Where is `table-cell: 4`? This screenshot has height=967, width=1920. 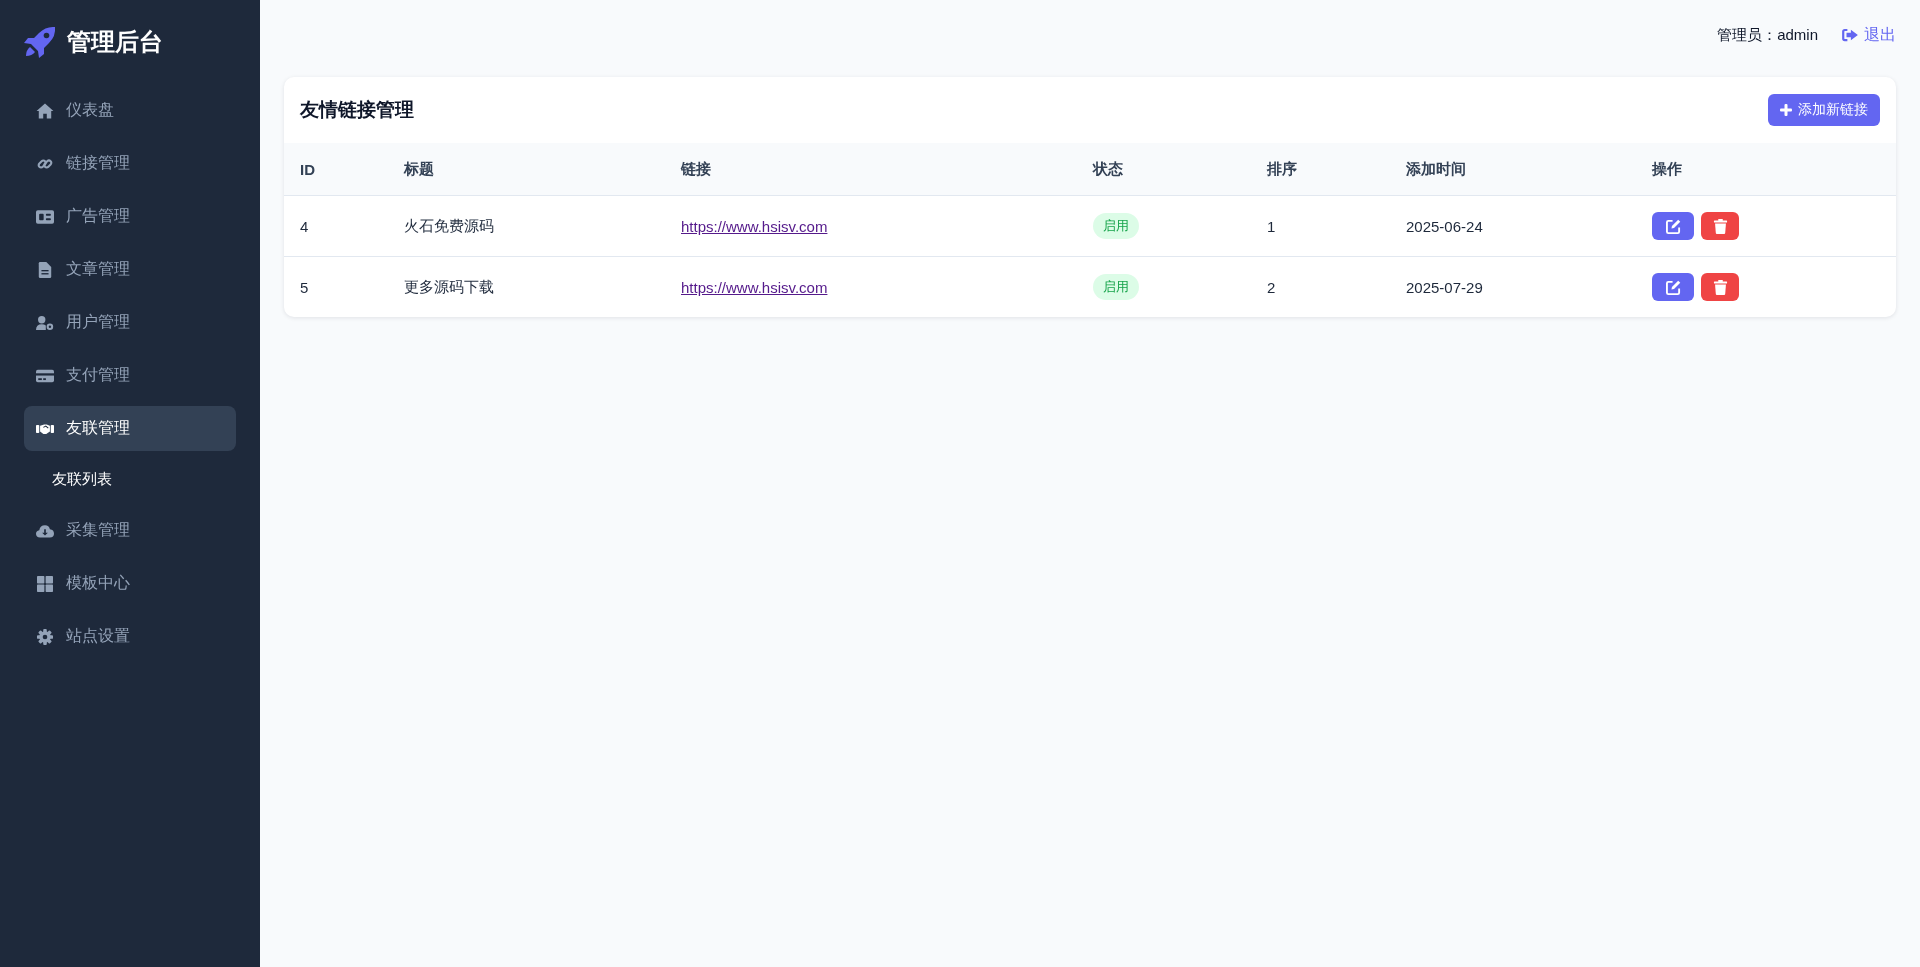
table-cell: 4 is located at coordinates (336, 226).